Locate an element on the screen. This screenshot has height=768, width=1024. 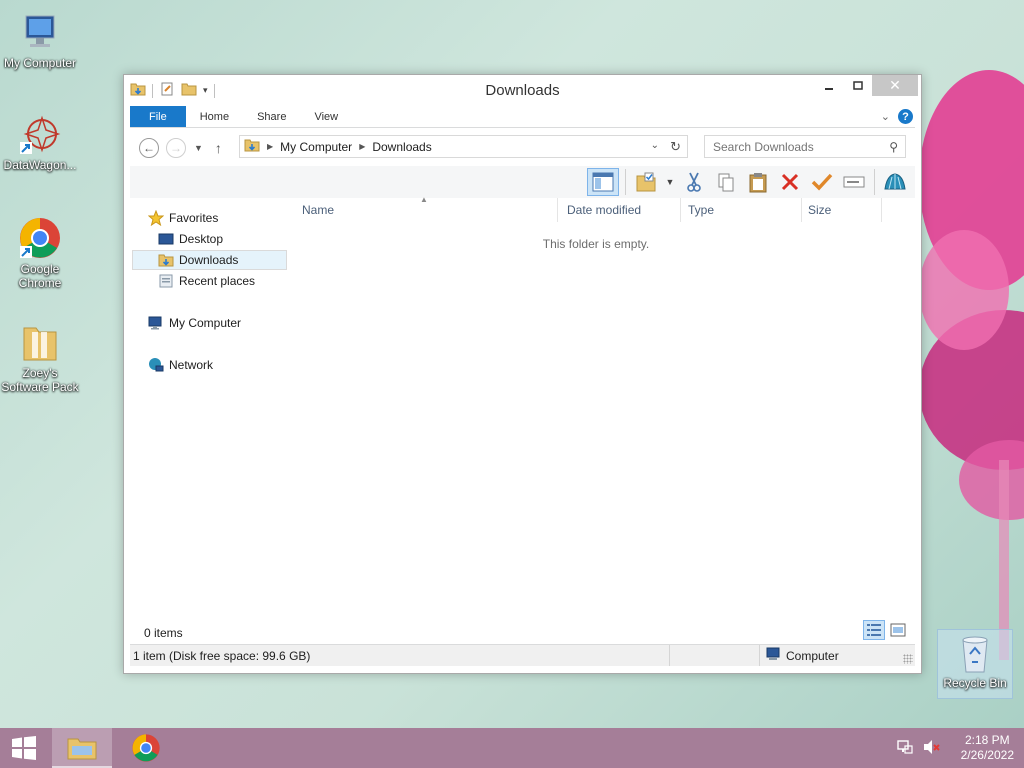
nav-my-computer: My Computer is located at coordinates (226, 323).